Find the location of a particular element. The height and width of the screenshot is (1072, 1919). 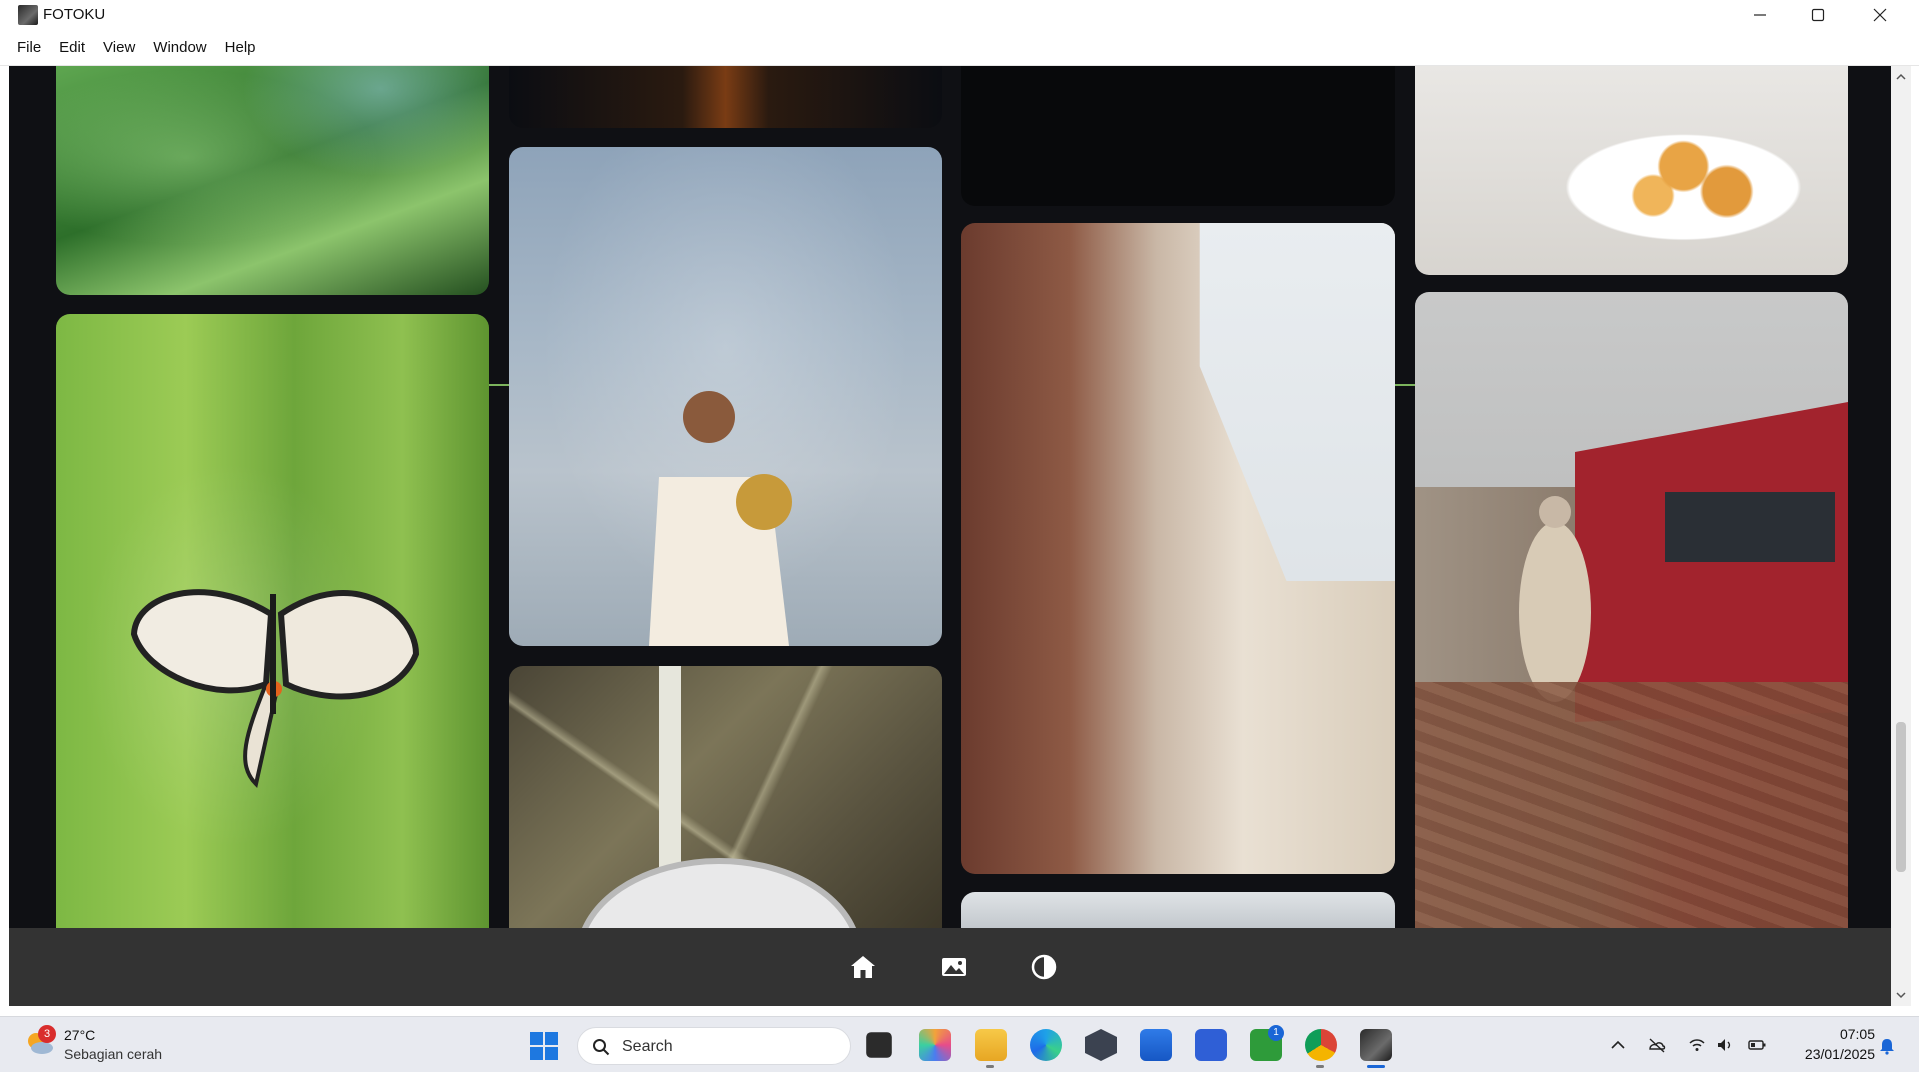

menu-help: Help is located at coordinates (240, 48).